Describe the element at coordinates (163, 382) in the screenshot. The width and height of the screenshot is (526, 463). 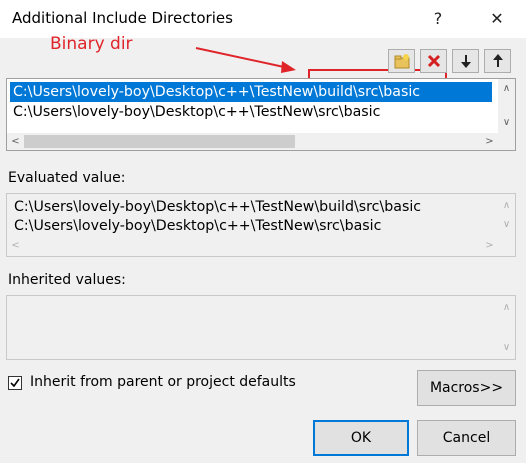
I see `inherit-checkbox-label: Inherit from parent or project defaults` at that location.